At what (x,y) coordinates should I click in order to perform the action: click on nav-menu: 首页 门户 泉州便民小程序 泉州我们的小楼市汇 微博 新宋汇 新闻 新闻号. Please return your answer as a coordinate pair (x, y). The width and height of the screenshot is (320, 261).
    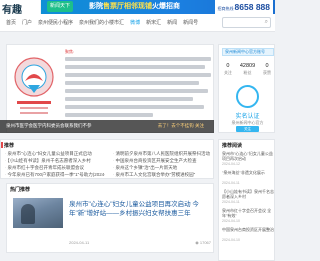
    Looking at the image, I should click on (99, 22).